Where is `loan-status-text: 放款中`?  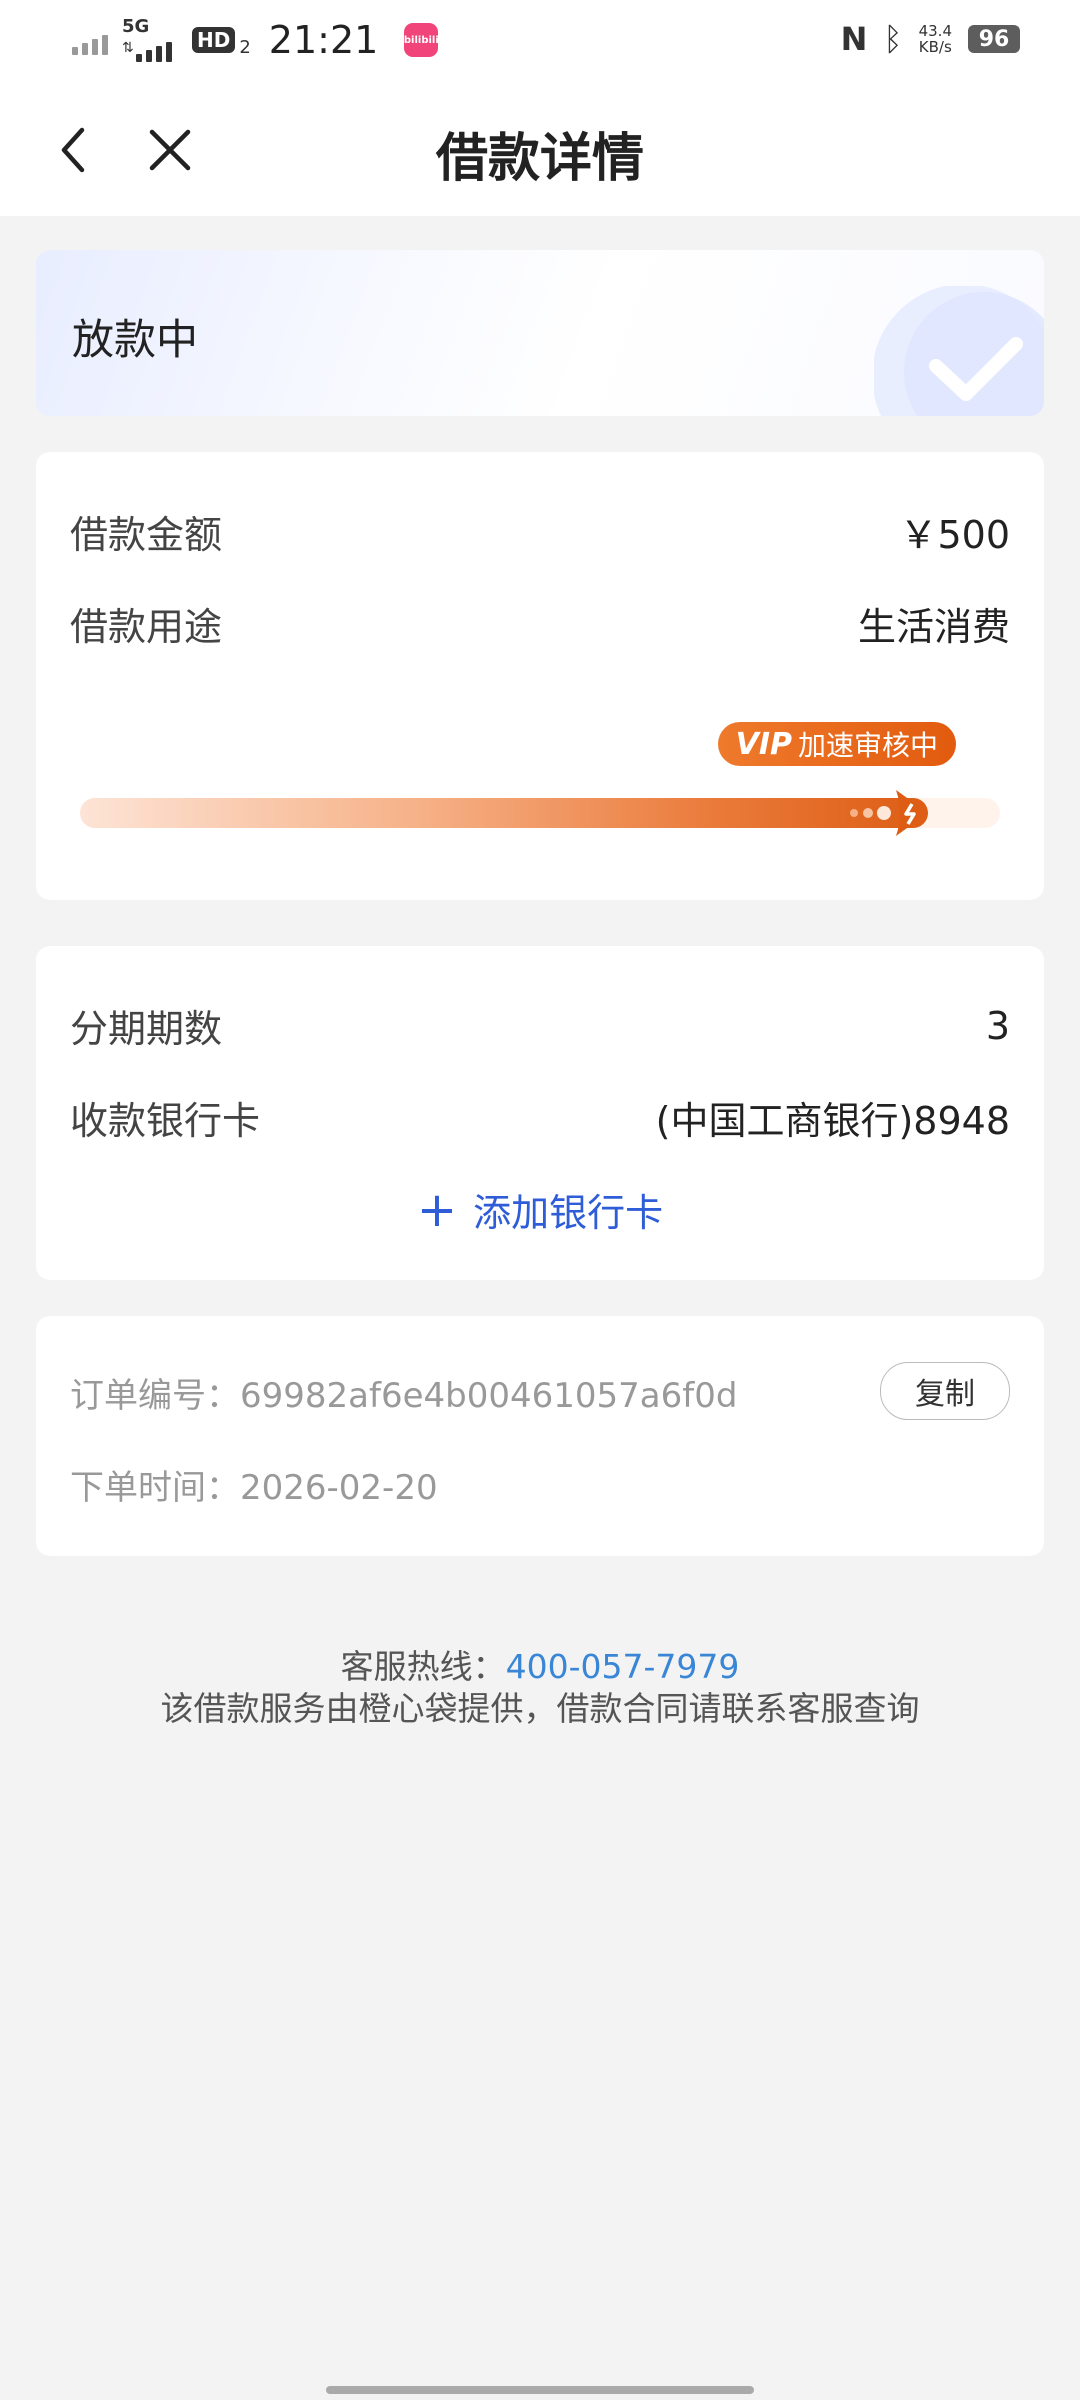
loan-status-text: 放款中 is located at coordinates (135, 339).